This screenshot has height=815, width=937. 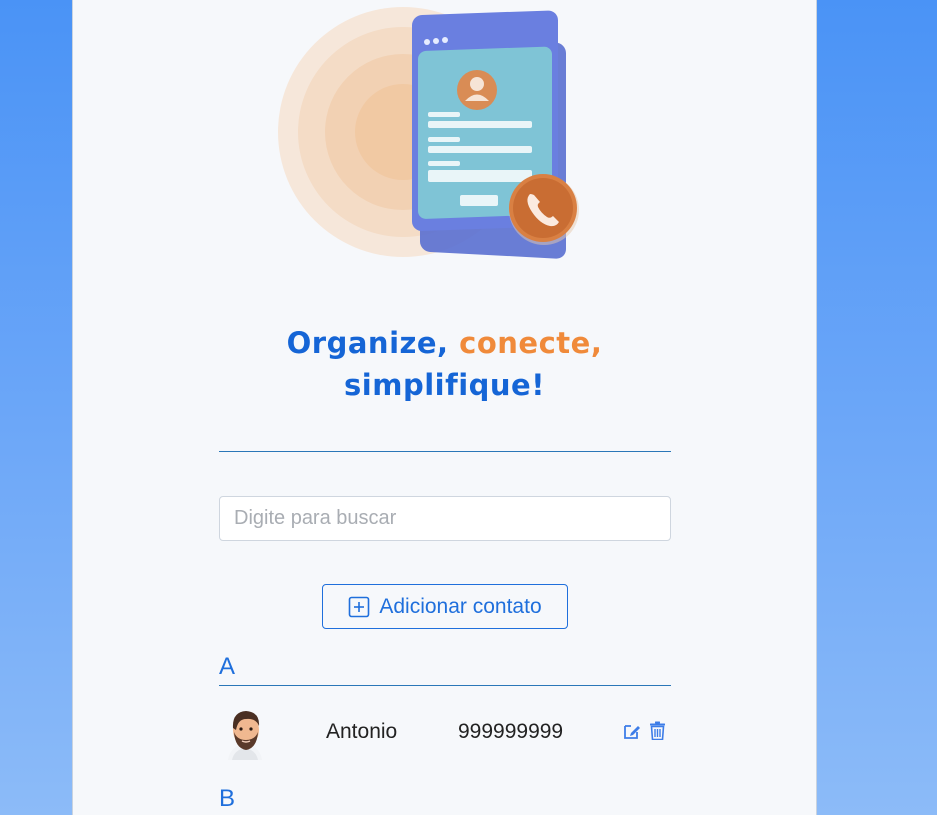 I want to click on contact-row: Antonio 999999999, so click(x=445, y=733).